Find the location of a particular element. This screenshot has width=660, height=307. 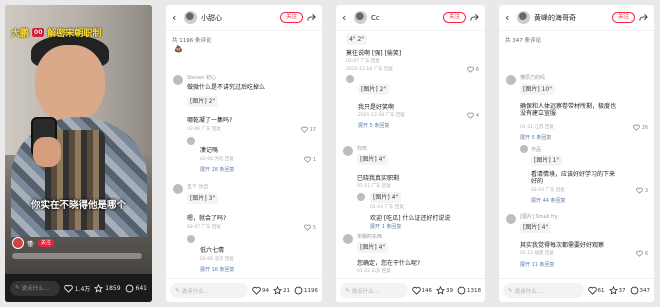

reply-like-button: 1 is located at coordinates (309, 159).